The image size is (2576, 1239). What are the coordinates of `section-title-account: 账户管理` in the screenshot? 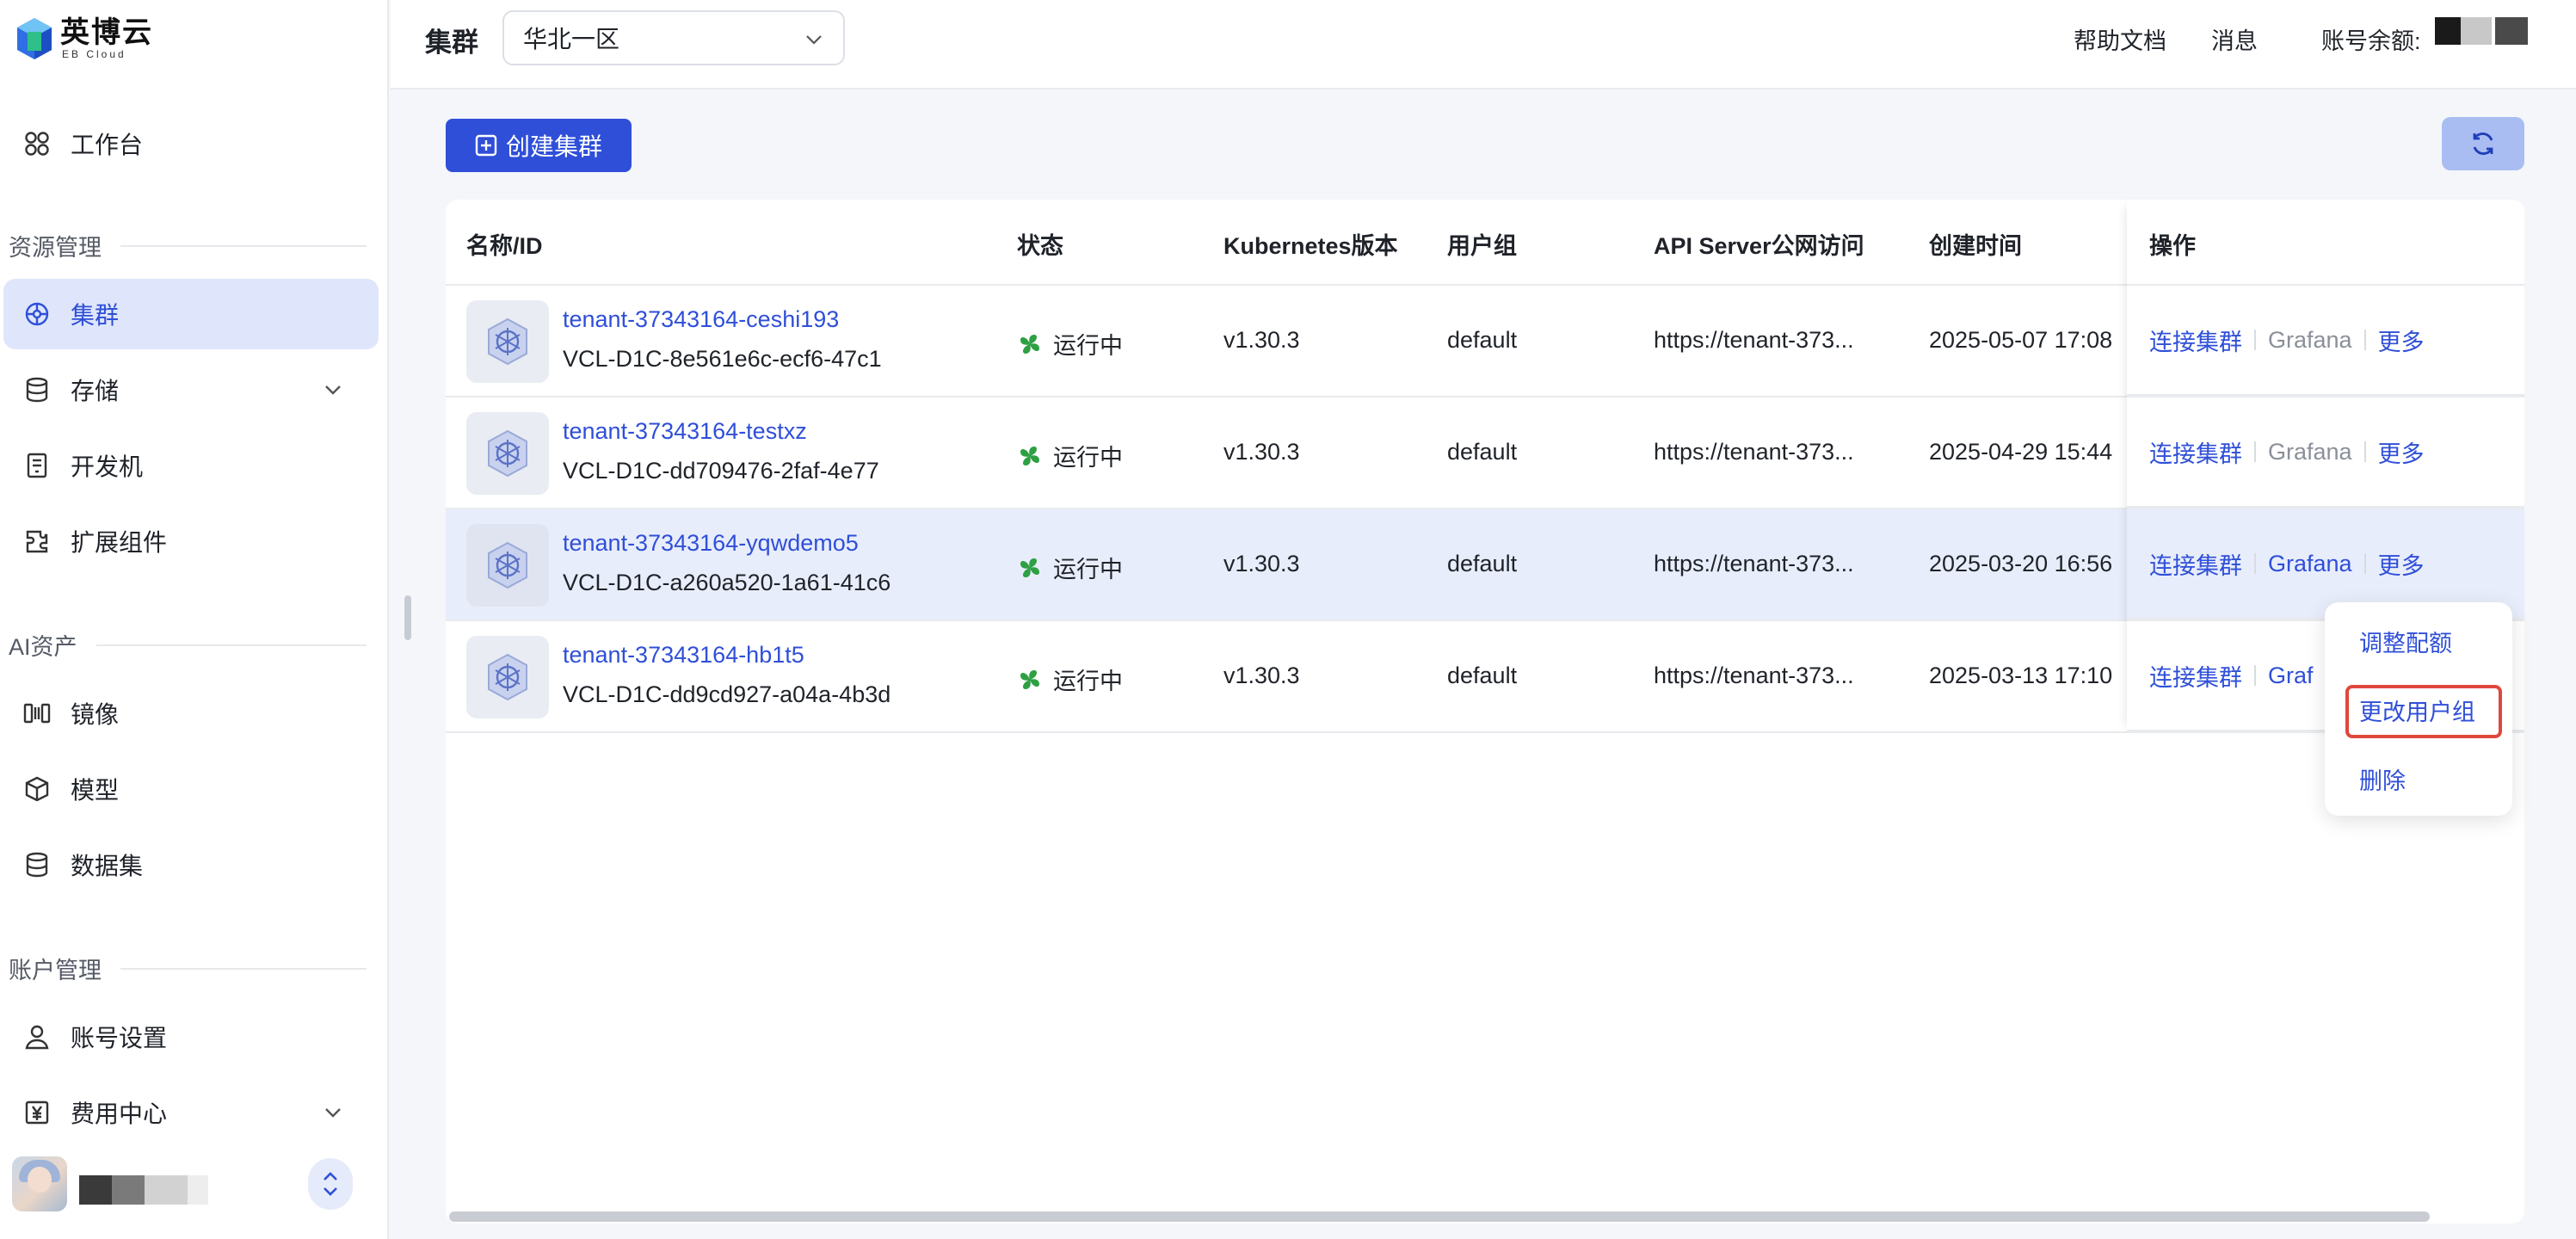 It's located at (188, 968).